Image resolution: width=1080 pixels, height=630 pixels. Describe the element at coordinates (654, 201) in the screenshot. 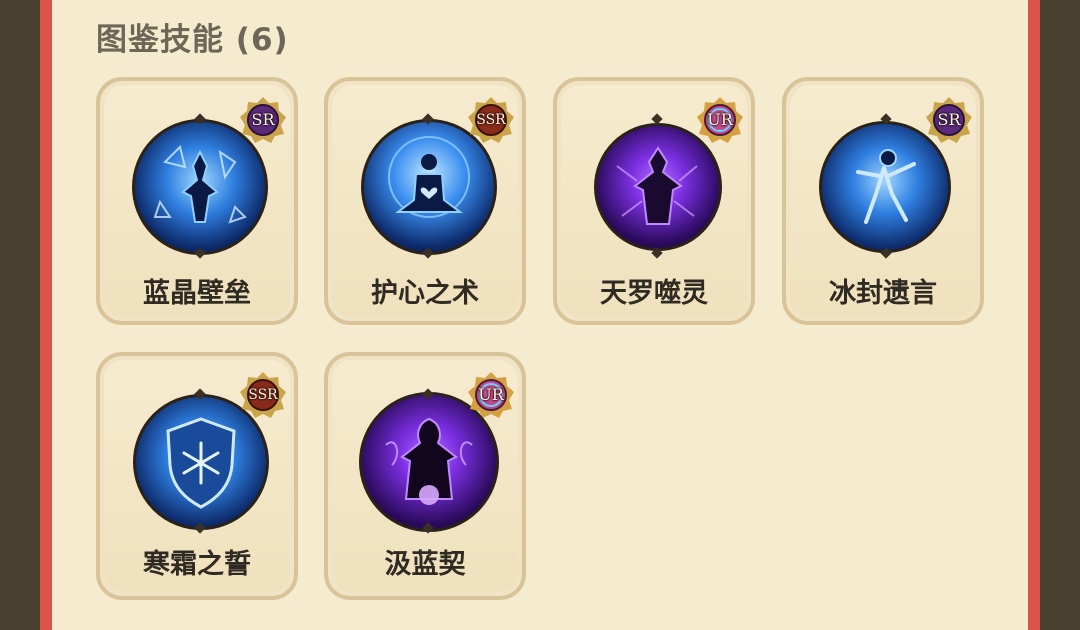

I see `skill-card: UR 天罗噬灵` at that location.